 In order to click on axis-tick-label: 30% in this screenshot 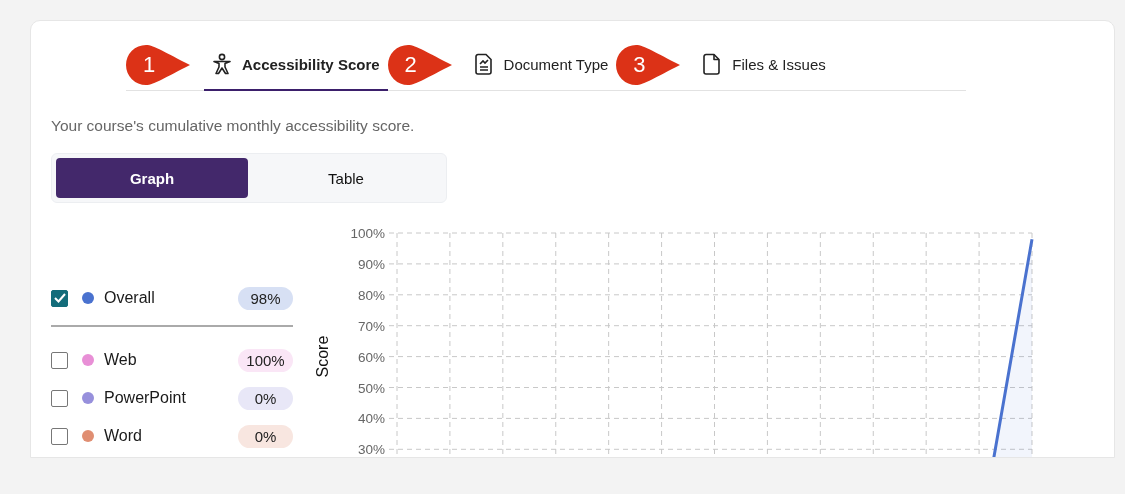, I will do `click(371, 449)`.